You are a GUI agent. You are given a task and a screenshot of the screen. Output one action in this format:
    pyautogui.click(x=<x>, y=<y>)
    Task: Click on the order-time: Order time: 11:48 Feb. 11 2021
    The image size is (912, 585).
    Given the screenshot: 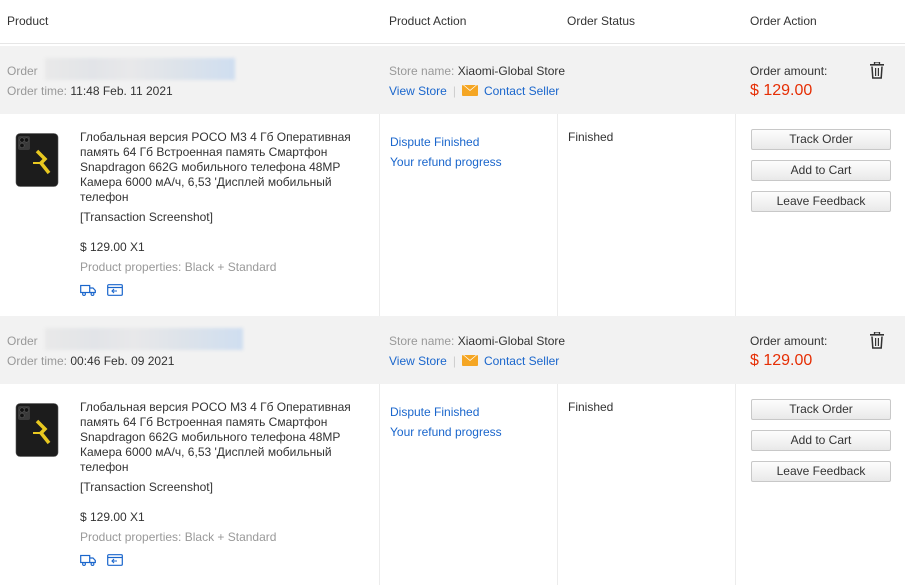 What is the action you would take?
    pyautogui.click(x=90, y=91)
    